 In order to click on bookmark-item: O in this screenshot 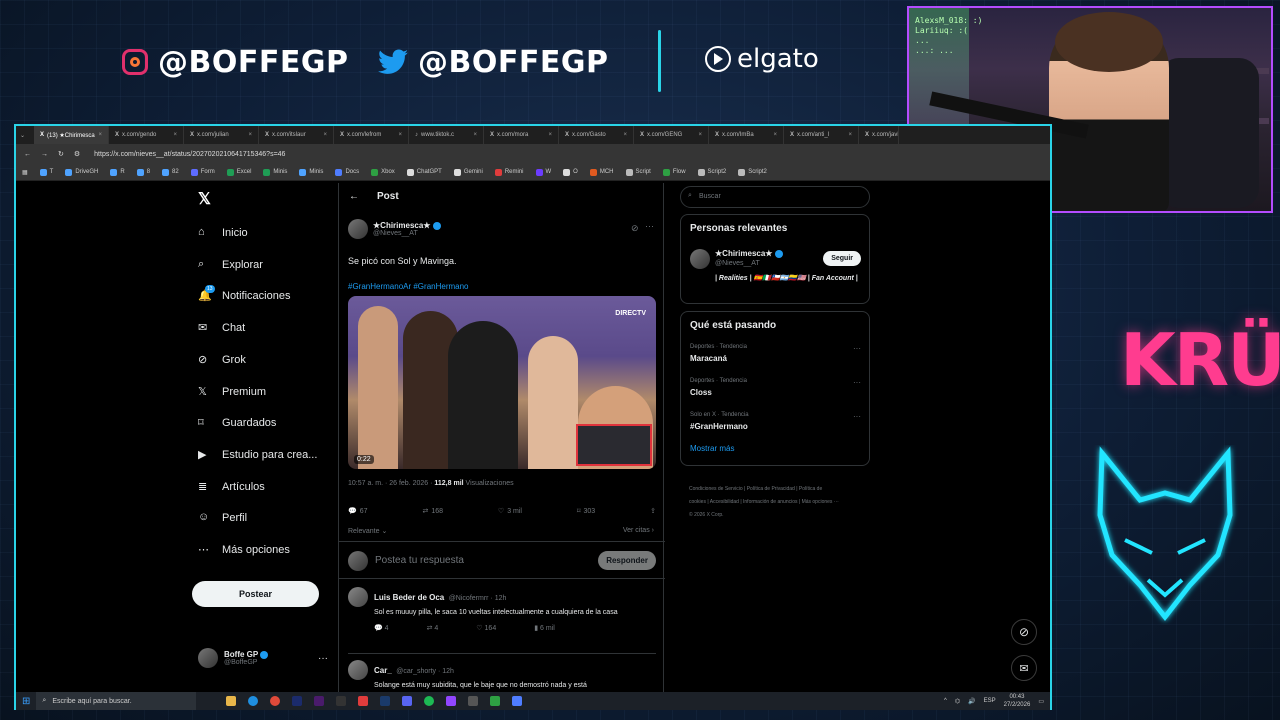, I will do `click(570, 172)`.